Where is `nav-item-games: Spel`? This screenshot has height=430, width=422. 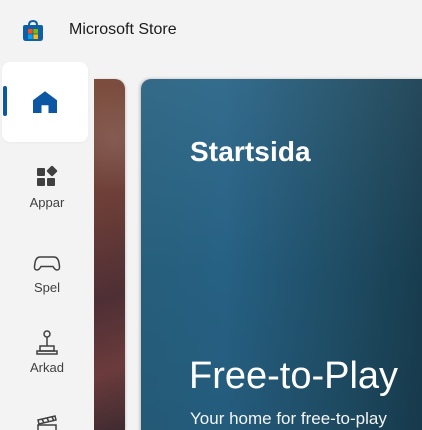
nav-item-games: Spel is located at coordinates (47, 271).